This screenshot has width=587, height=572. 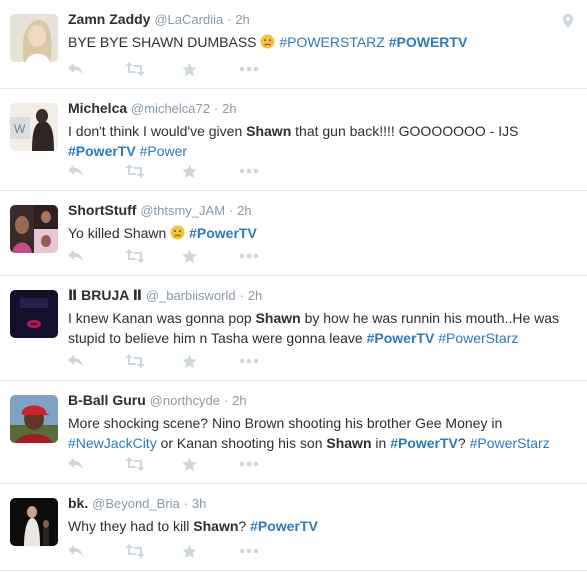 I want to click on svg-text: W, so click(x=20, y=129).